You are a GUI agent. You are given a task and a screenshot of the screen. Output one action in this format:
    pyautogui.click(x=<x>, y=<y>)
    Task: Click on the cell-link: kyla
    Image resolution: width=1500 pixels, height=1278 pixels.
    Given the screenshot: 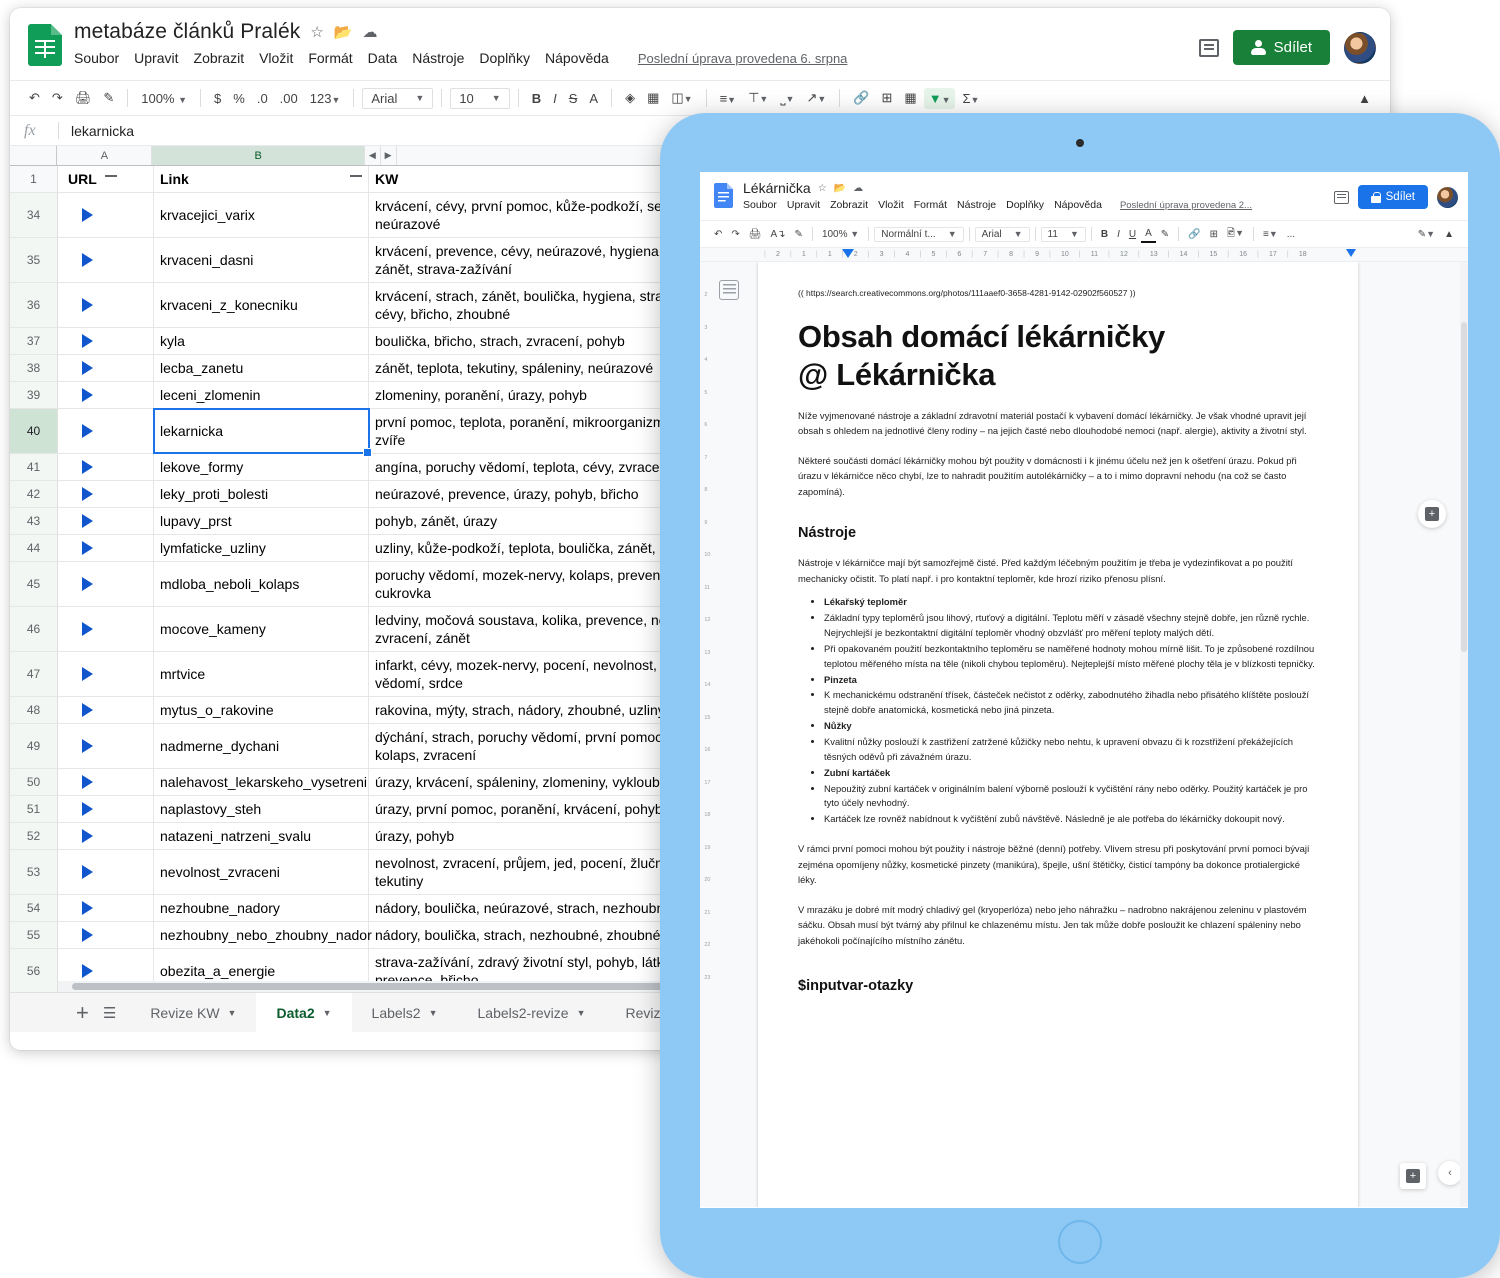 What is the action you would take?
    pyautogui.click(x=261, y=341)
    